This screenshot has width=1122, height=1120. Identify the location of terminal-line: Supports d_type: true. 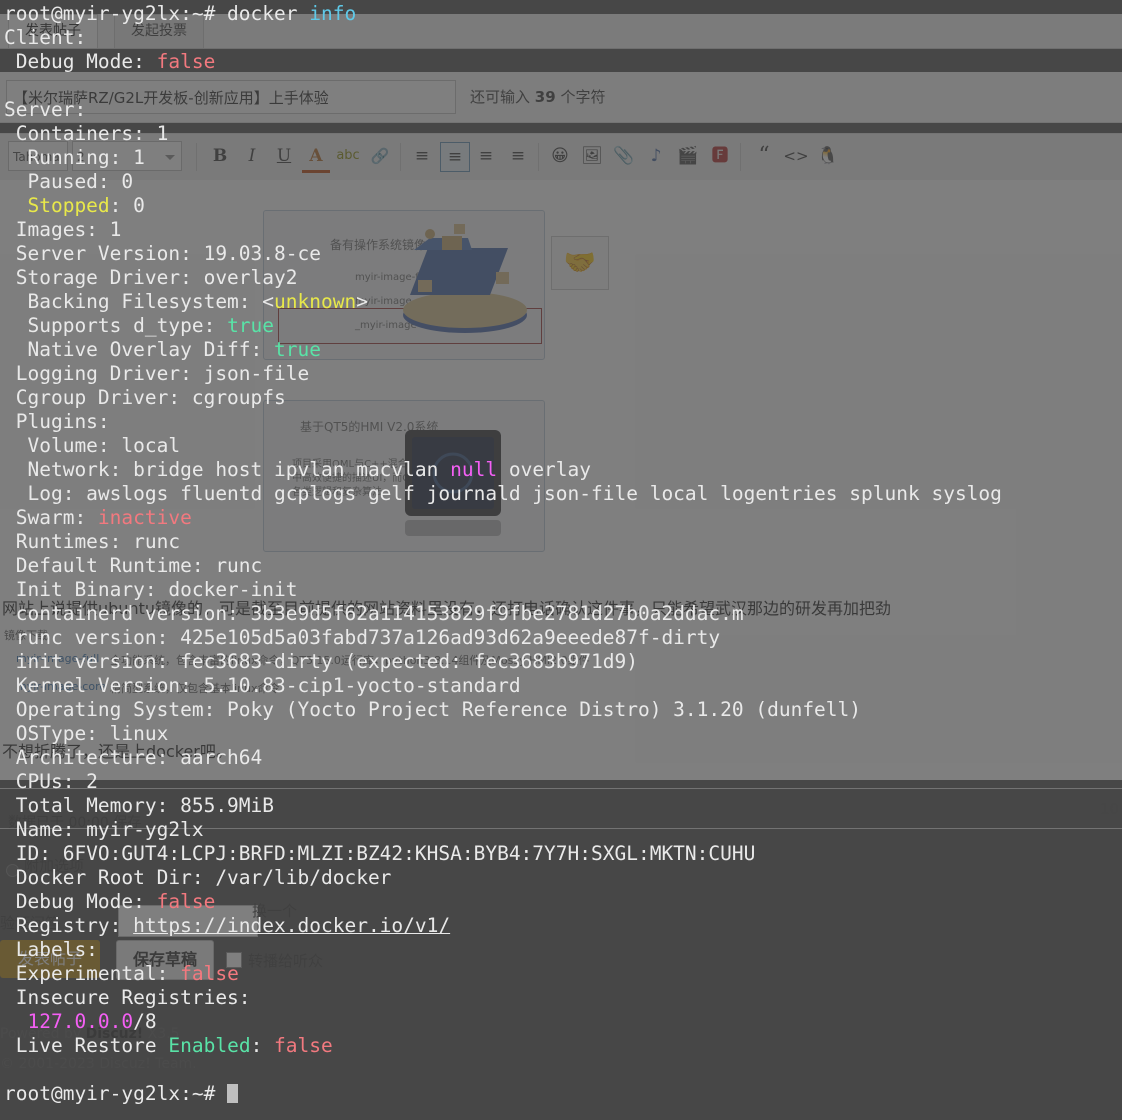
(563, 326).